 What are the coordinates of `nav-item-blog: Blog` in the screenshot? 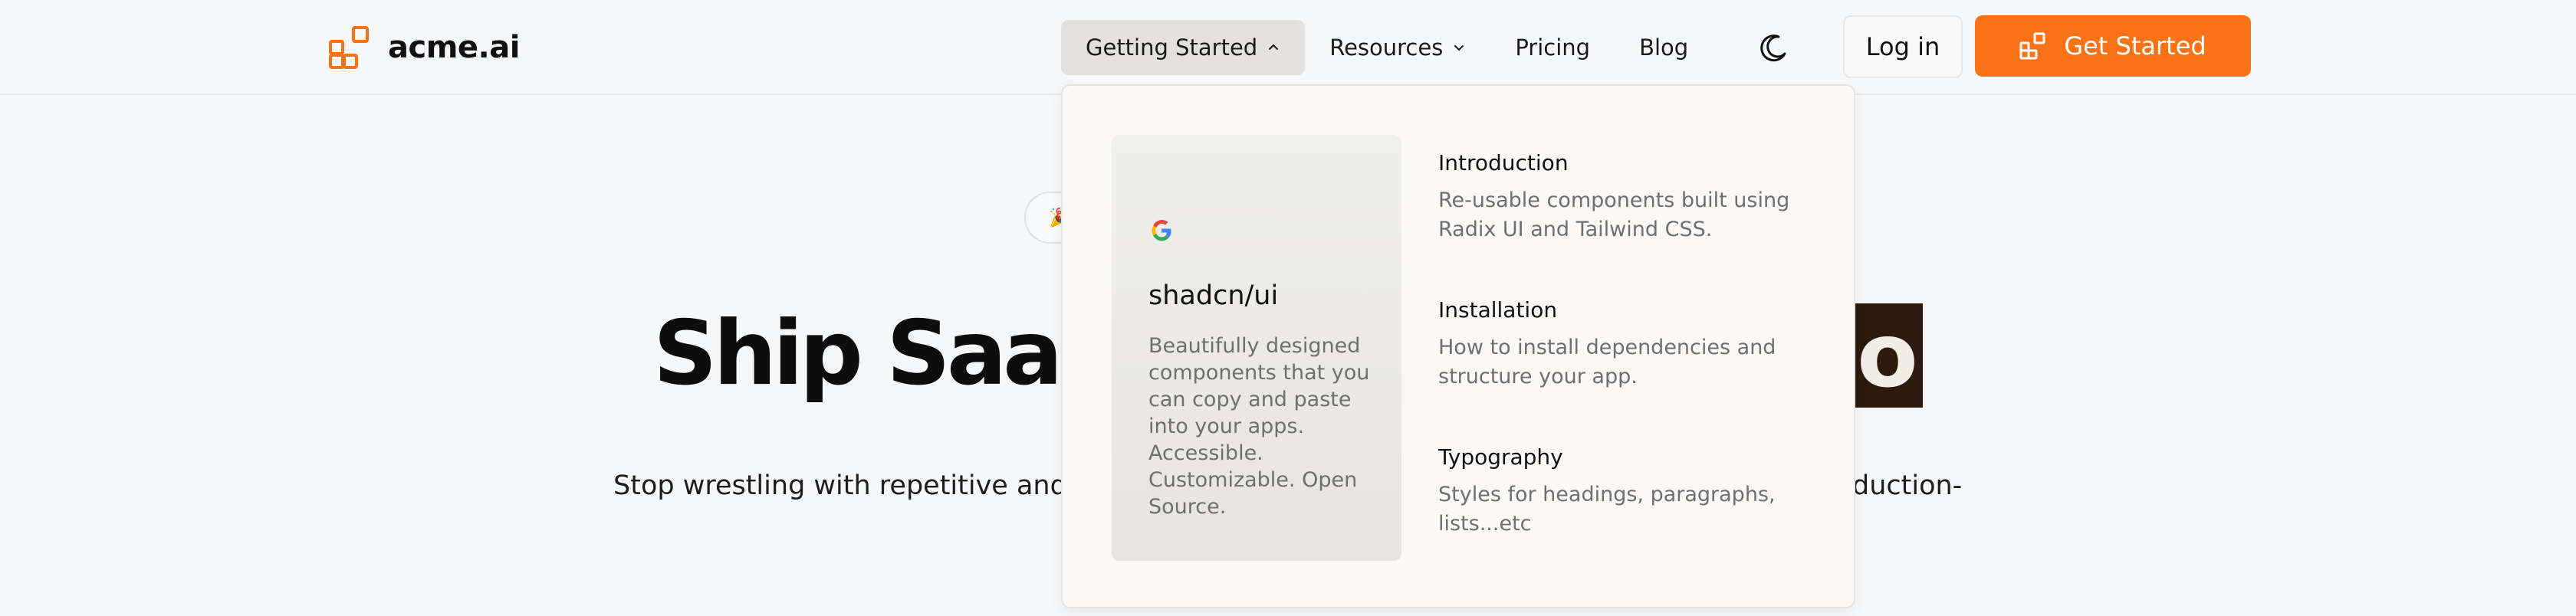 It's located at (1664, 47).